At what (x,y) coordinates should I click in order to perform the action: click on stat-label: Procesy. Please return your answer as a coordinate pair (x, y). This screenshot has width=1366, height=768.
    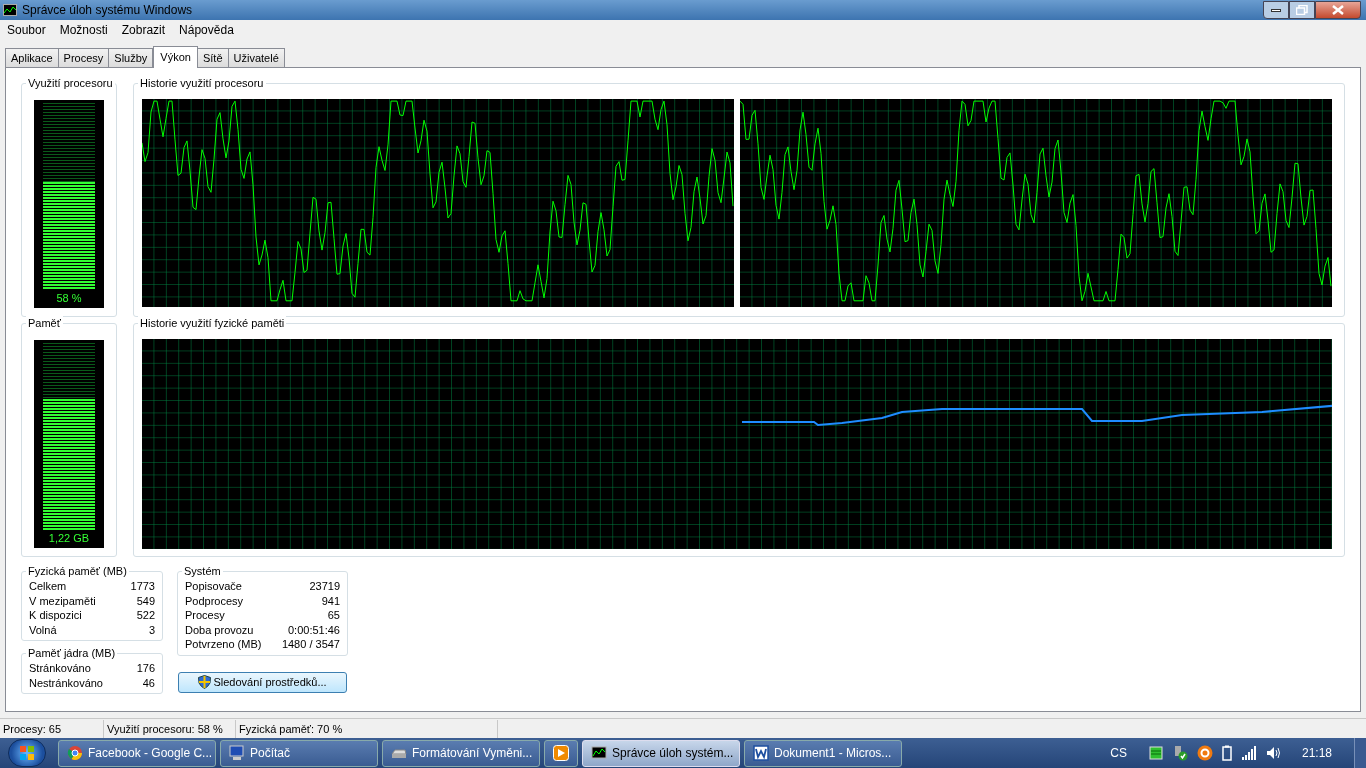
    Looking at the image, I should click on (205, 615).